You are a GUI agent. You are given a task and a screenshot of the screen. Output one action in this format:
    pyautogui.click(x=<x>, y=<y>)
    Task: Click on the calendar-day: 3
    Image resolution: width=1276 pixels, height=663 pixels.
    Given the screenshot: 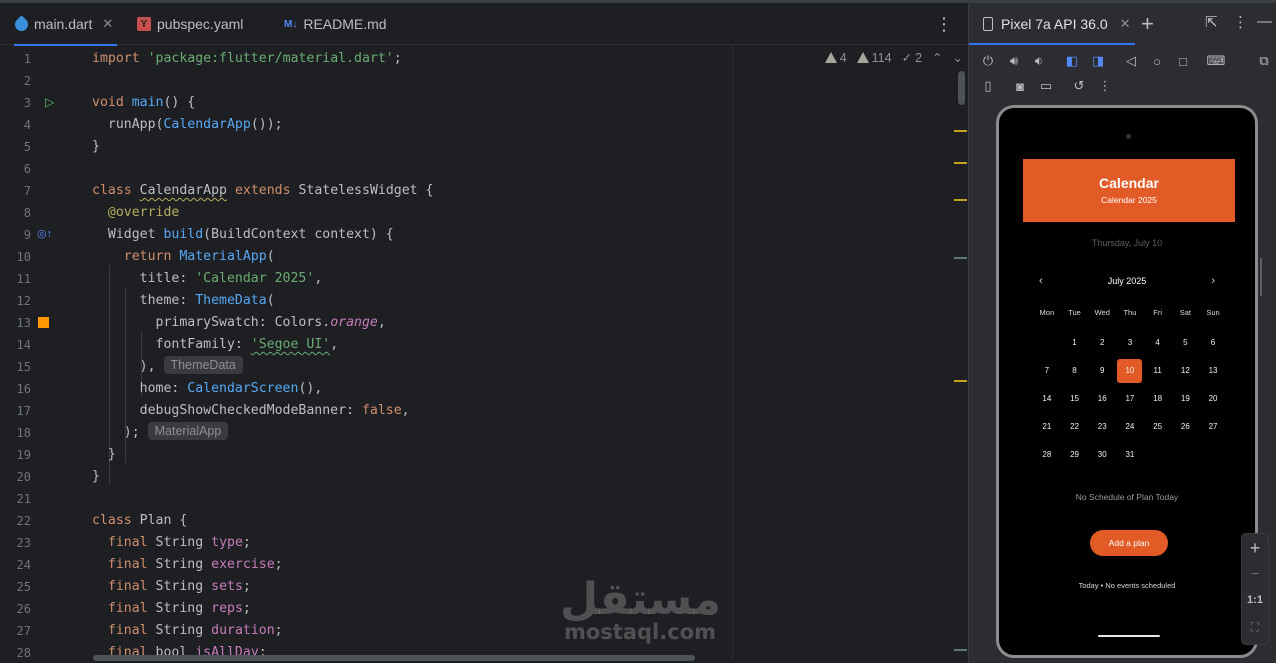 What is the action you would take?
    pyautogui.click(x=1130, y=343)
    